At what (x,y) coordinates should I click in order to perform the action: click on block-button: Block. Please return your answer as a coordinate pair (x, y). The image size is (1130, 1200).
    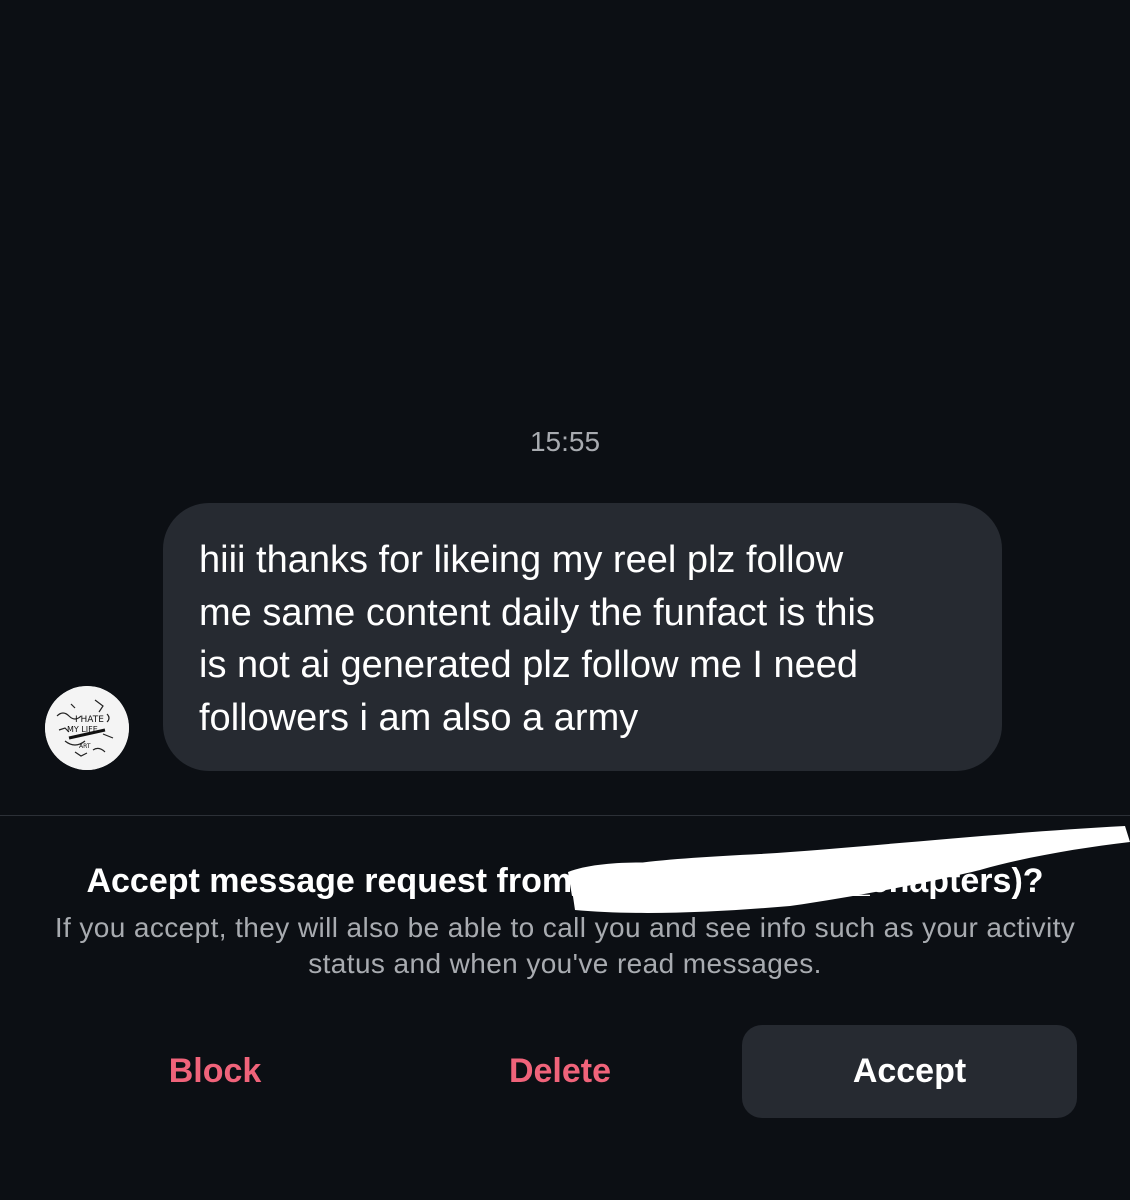
    Looking at the image, I should click on (215, 1071).